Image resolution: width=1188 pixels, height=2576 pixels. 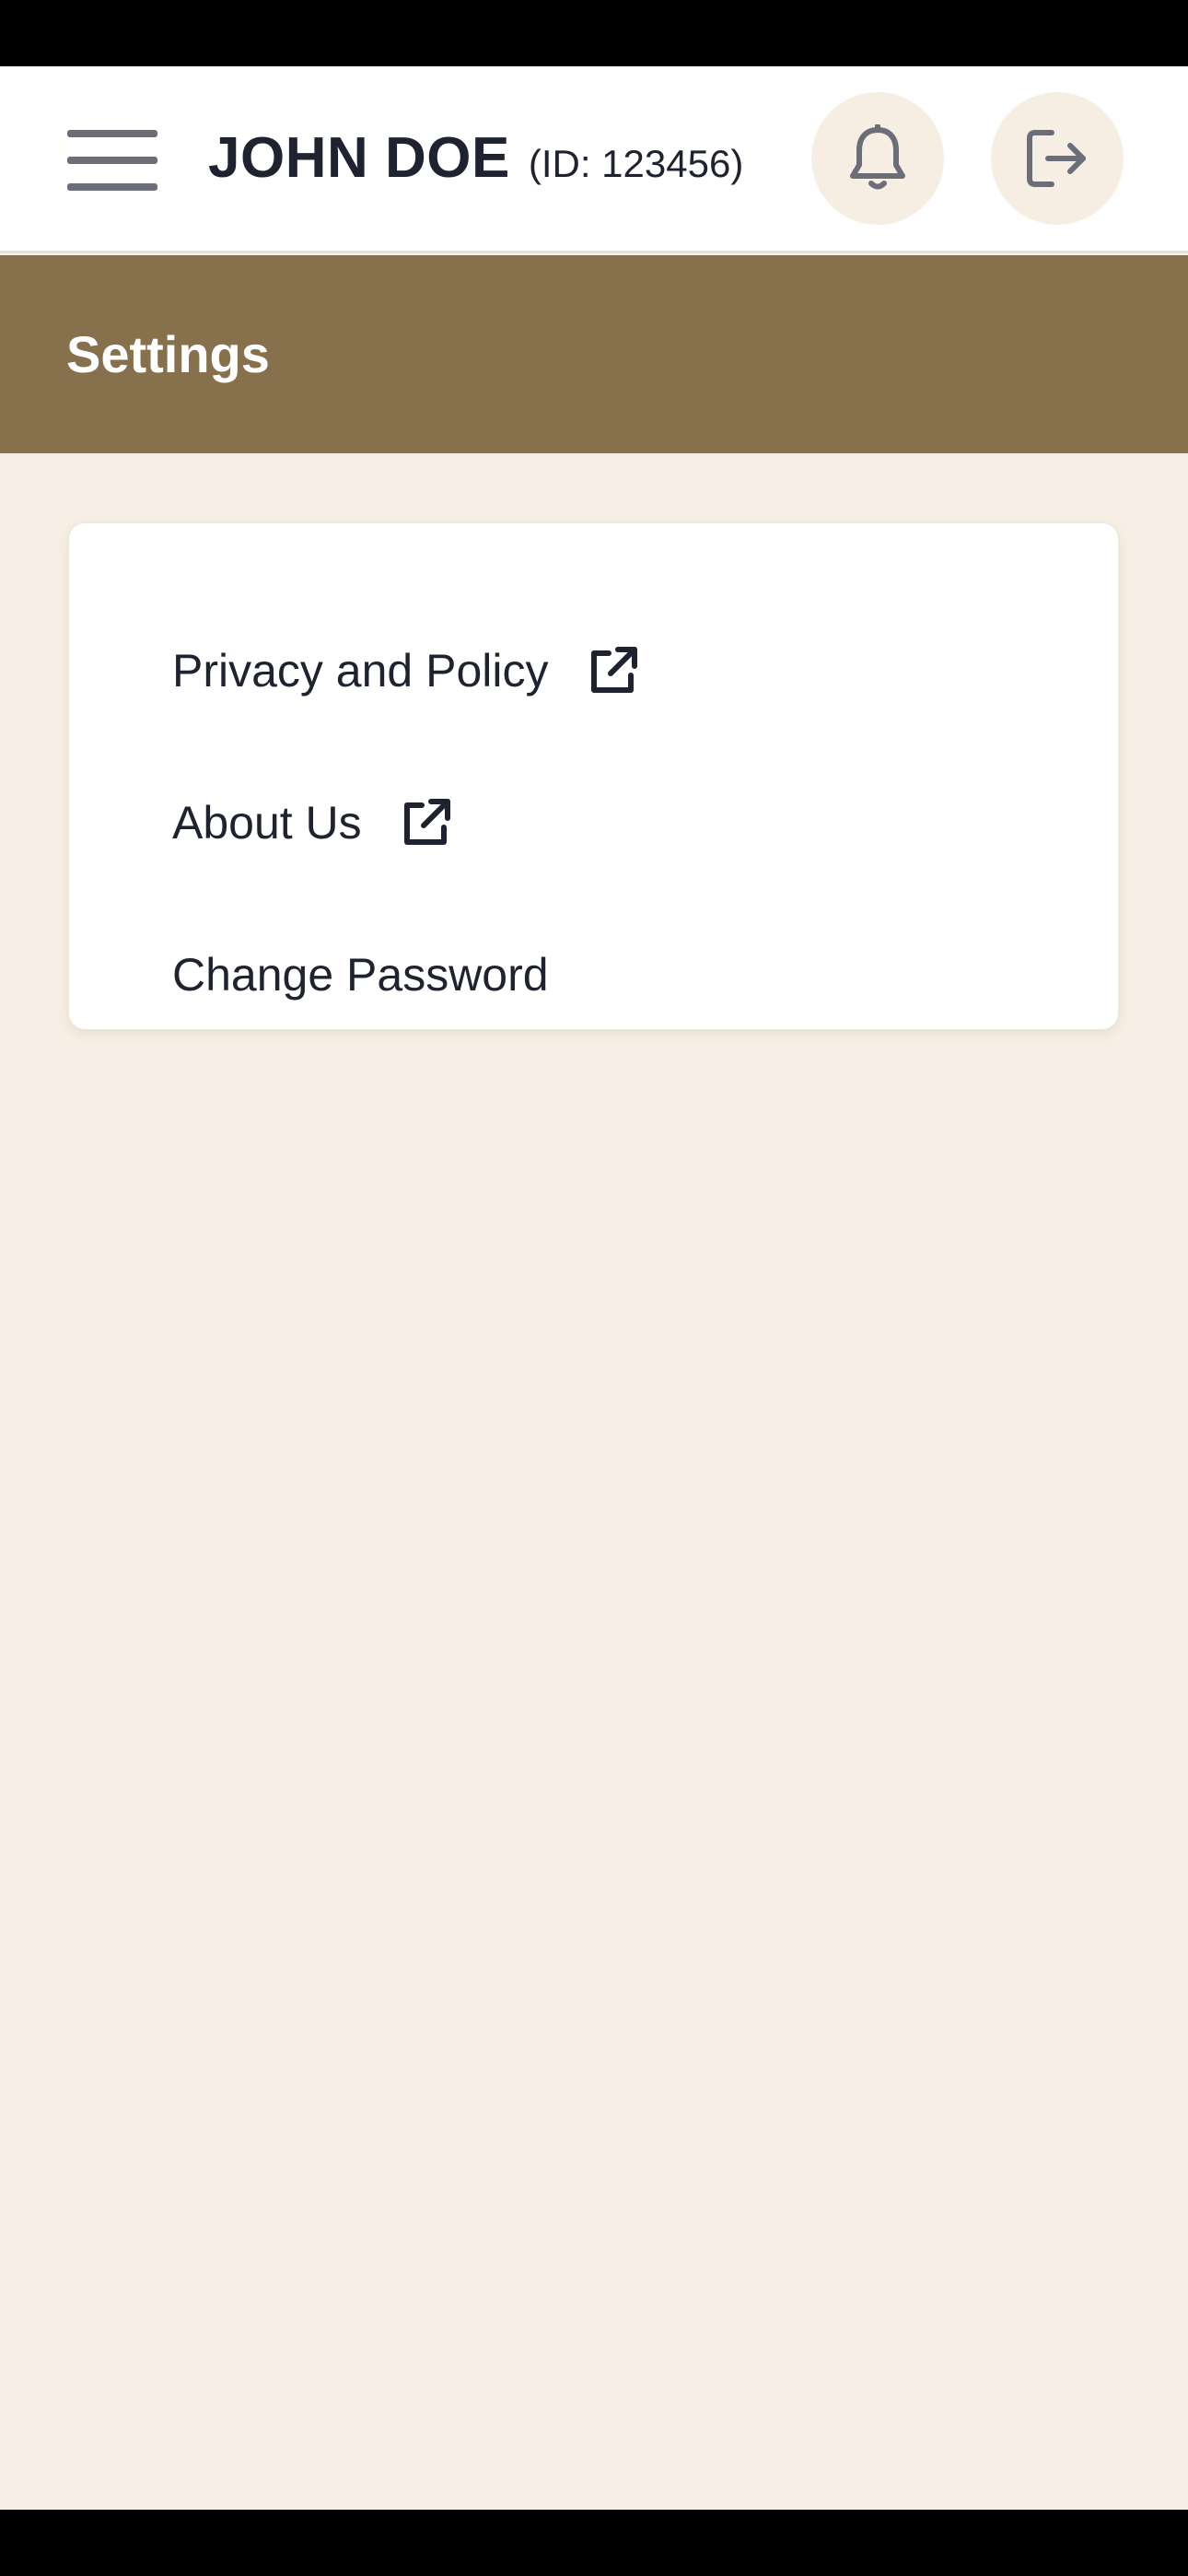 I want to click on change-password-link: Change Password, so click(x=360, y=975).